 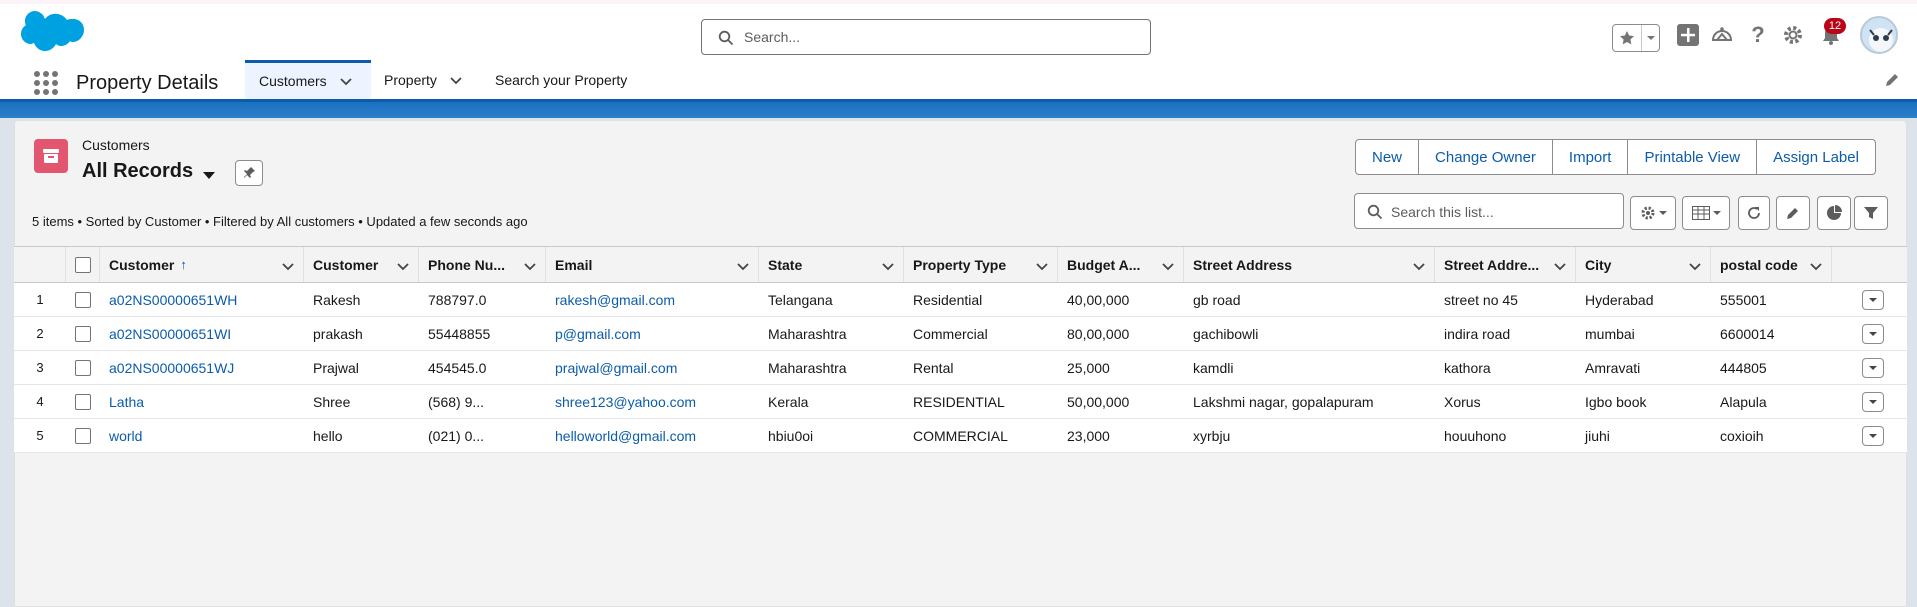 What do you see at coordinates (1700, 213) in the screenshot?
I see `table-icon` at bounding box center [1700, 213].